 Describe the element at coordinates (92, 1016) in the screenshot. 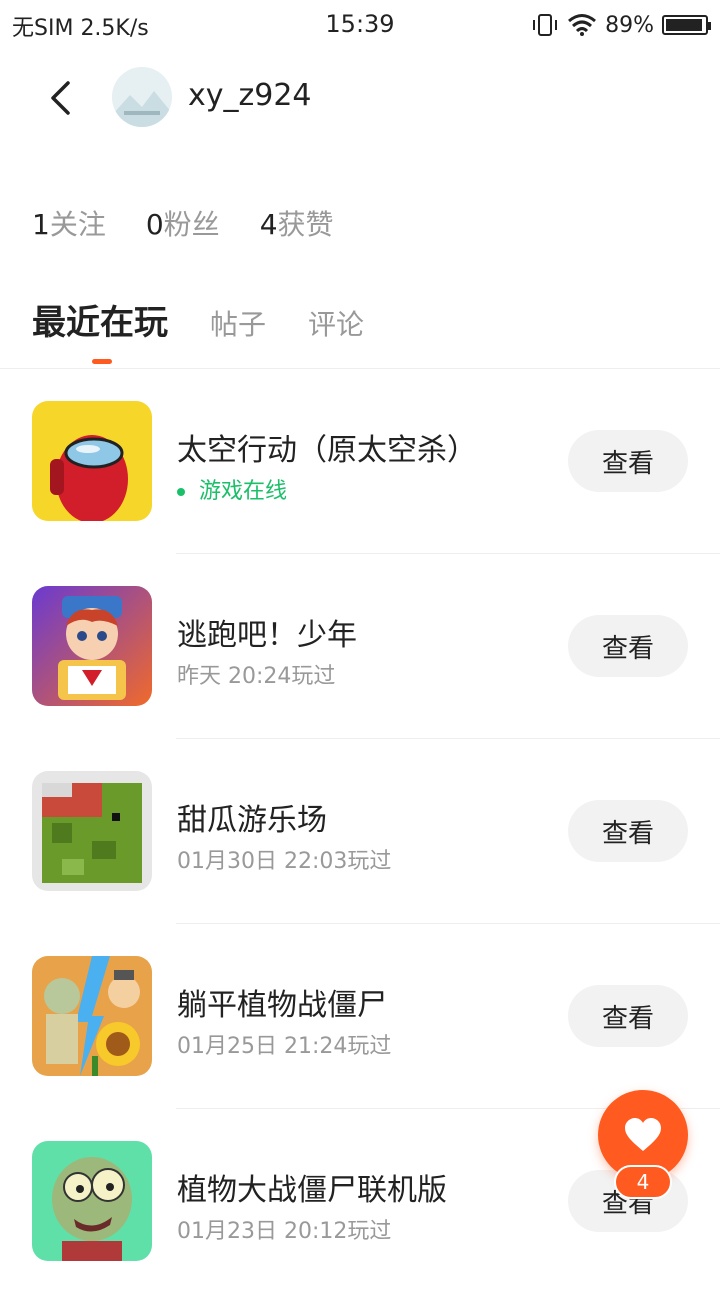

I see `pvz-lying-icon` at that location.